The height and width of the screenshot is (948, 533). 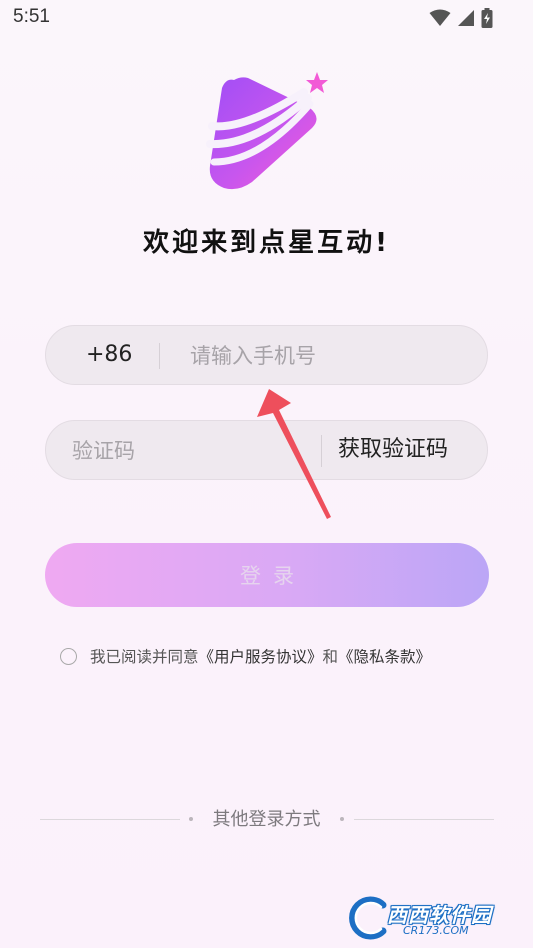 I want to click on signal-icon, so click(x=466, y=18).